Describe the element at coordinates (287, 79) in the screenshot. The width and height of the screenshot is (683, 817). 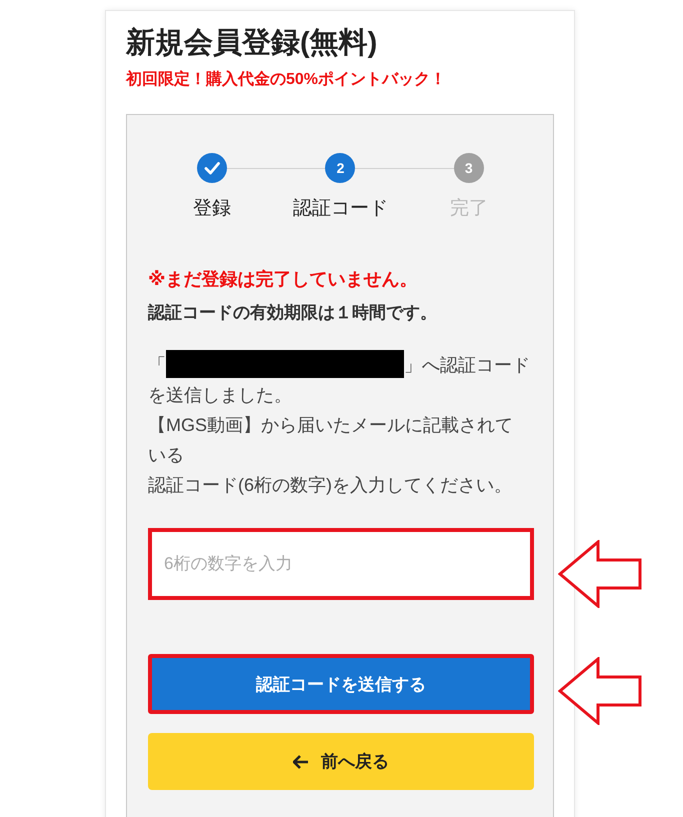
I see `promo-text: 初回限定！購入代金の50%ポイントバック！` at that location.